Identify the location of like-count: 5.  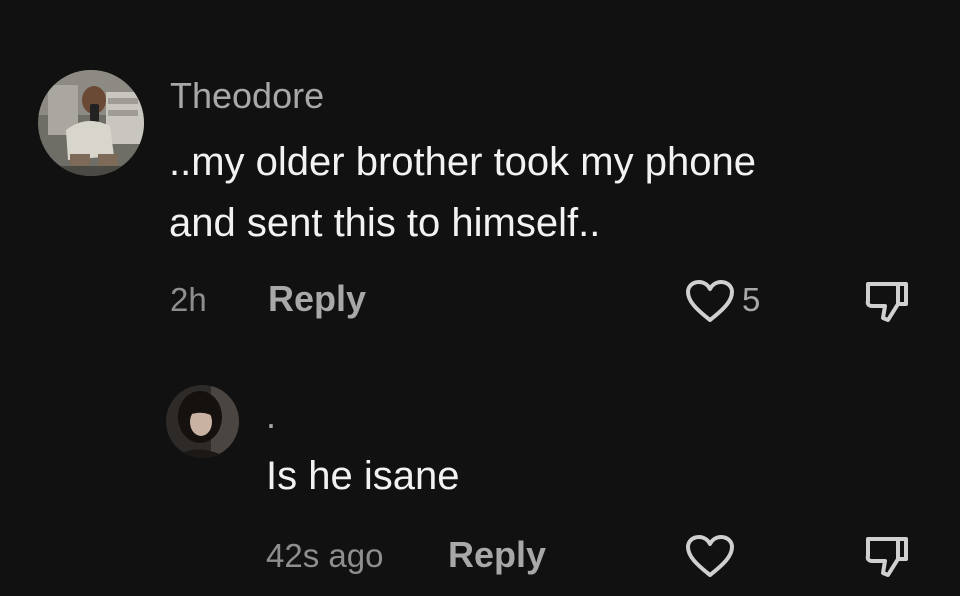
(751, 299).